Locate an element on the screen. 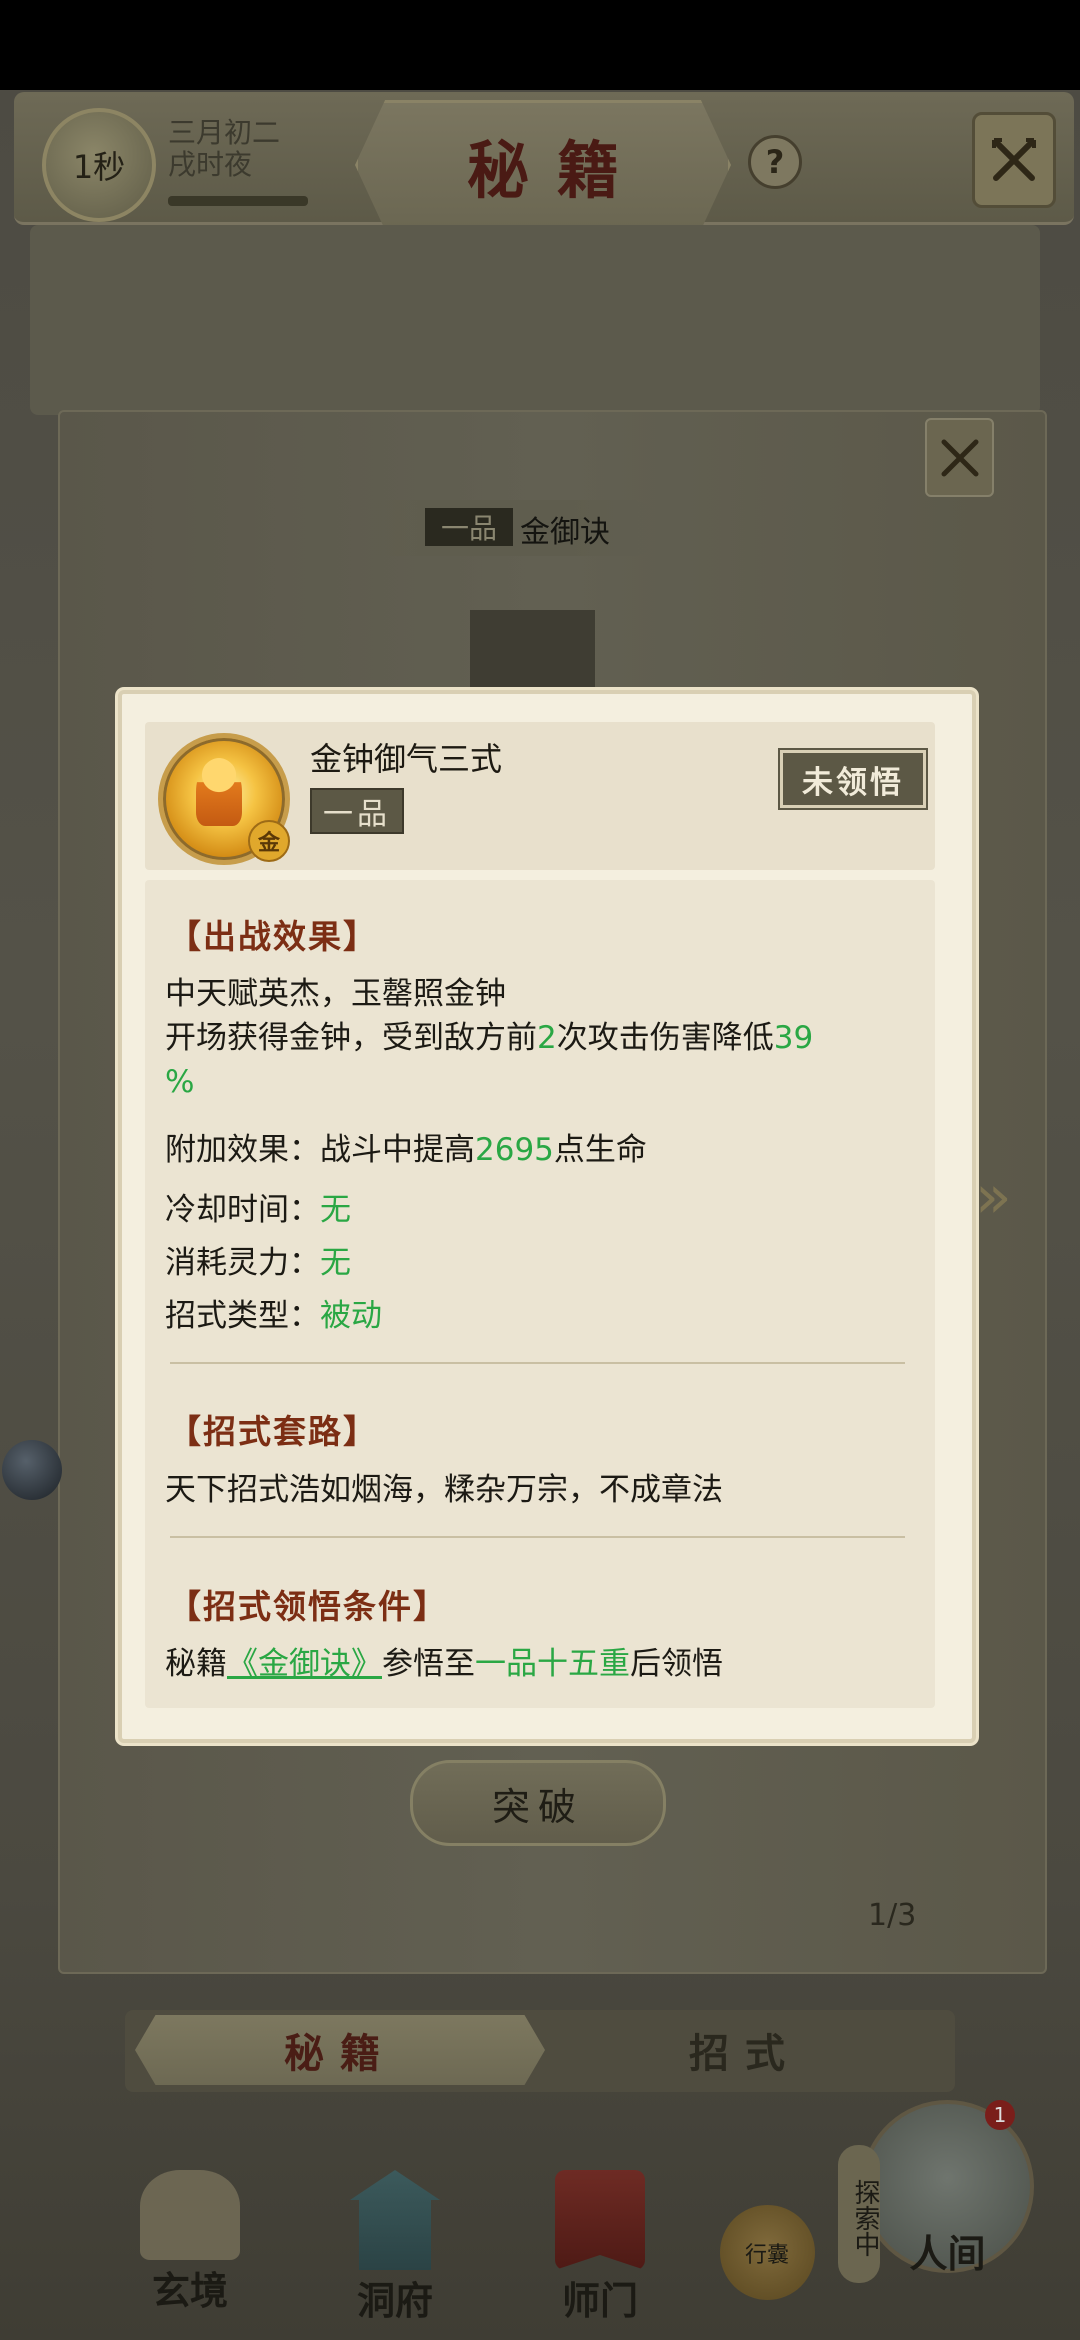  type-label: 招式类型： is located at coordinates (242, 1316).